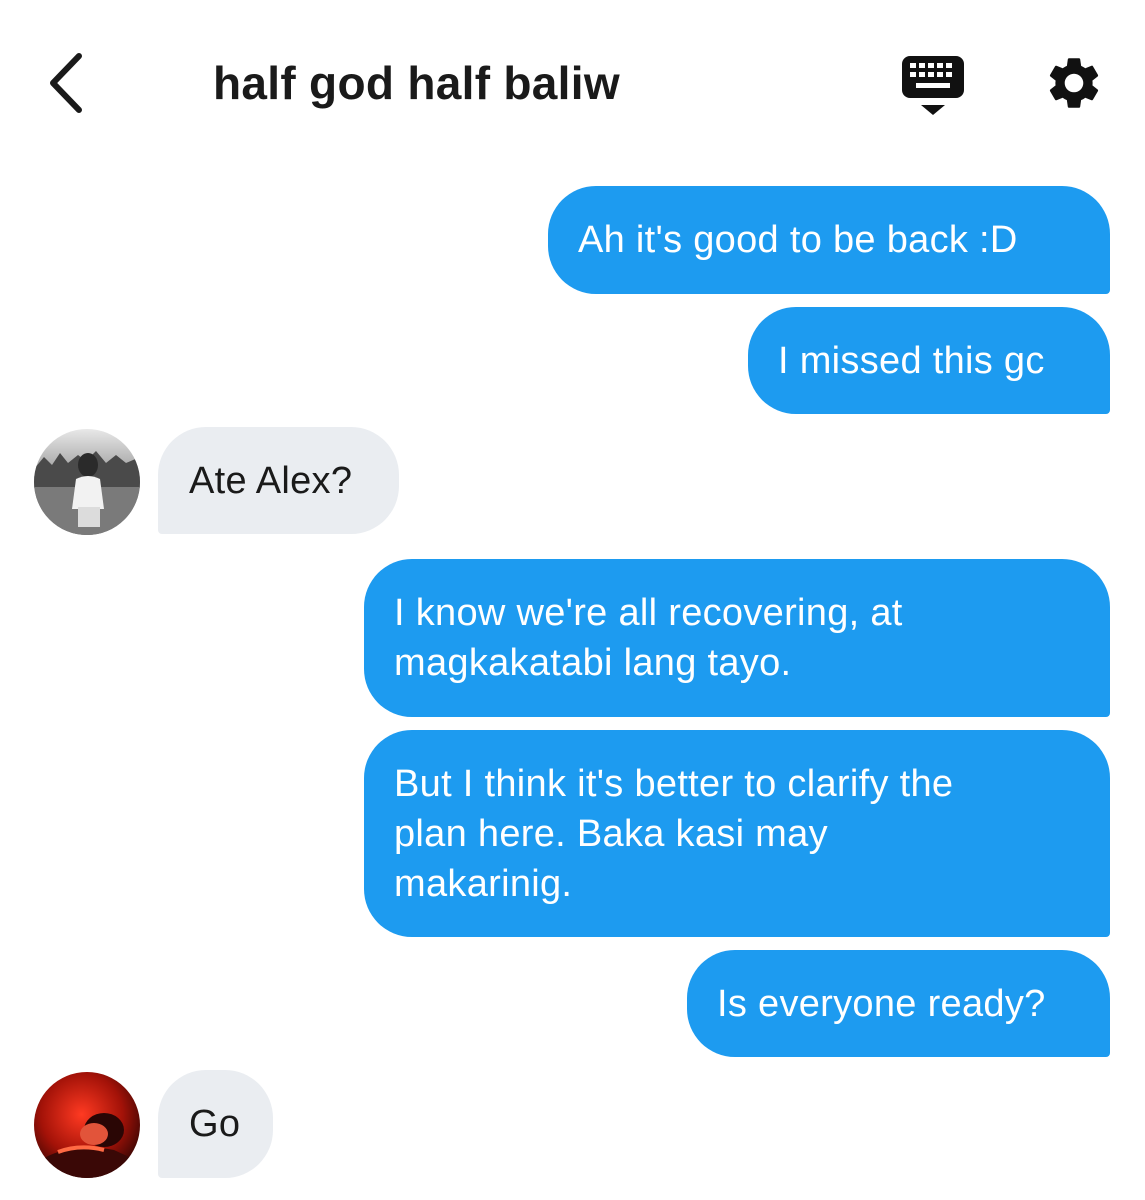 The height and width of the screenshot is (1200, 1145). I want to click on chat-header: half god half baliw, so click(572, 82).